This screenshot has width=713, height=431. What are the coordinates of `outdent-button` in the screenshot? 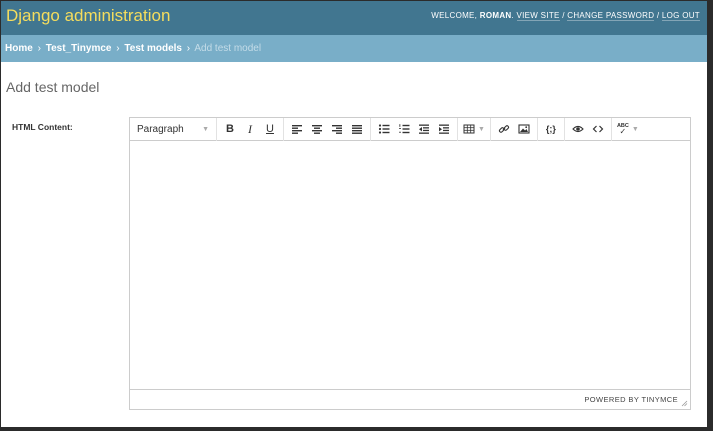 It's located at (424, 129).